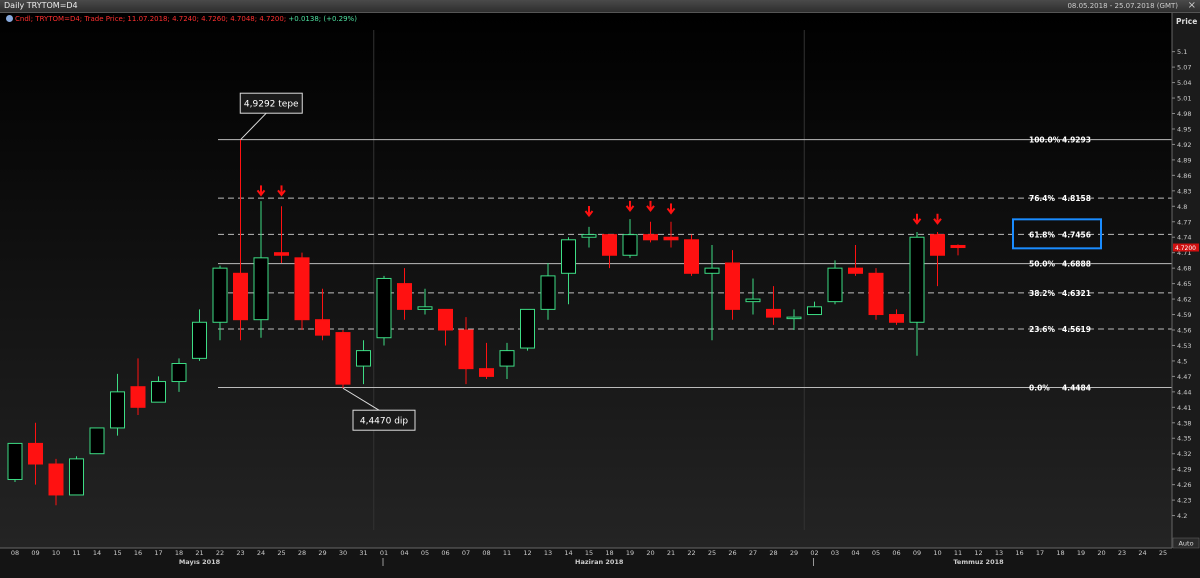  I want to click on x-tick-label: 03, so click(835, 553).